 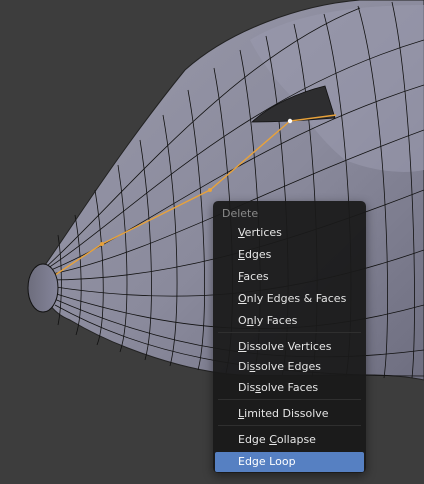 I want to click on active-vertex, so click(x=290, y=121).